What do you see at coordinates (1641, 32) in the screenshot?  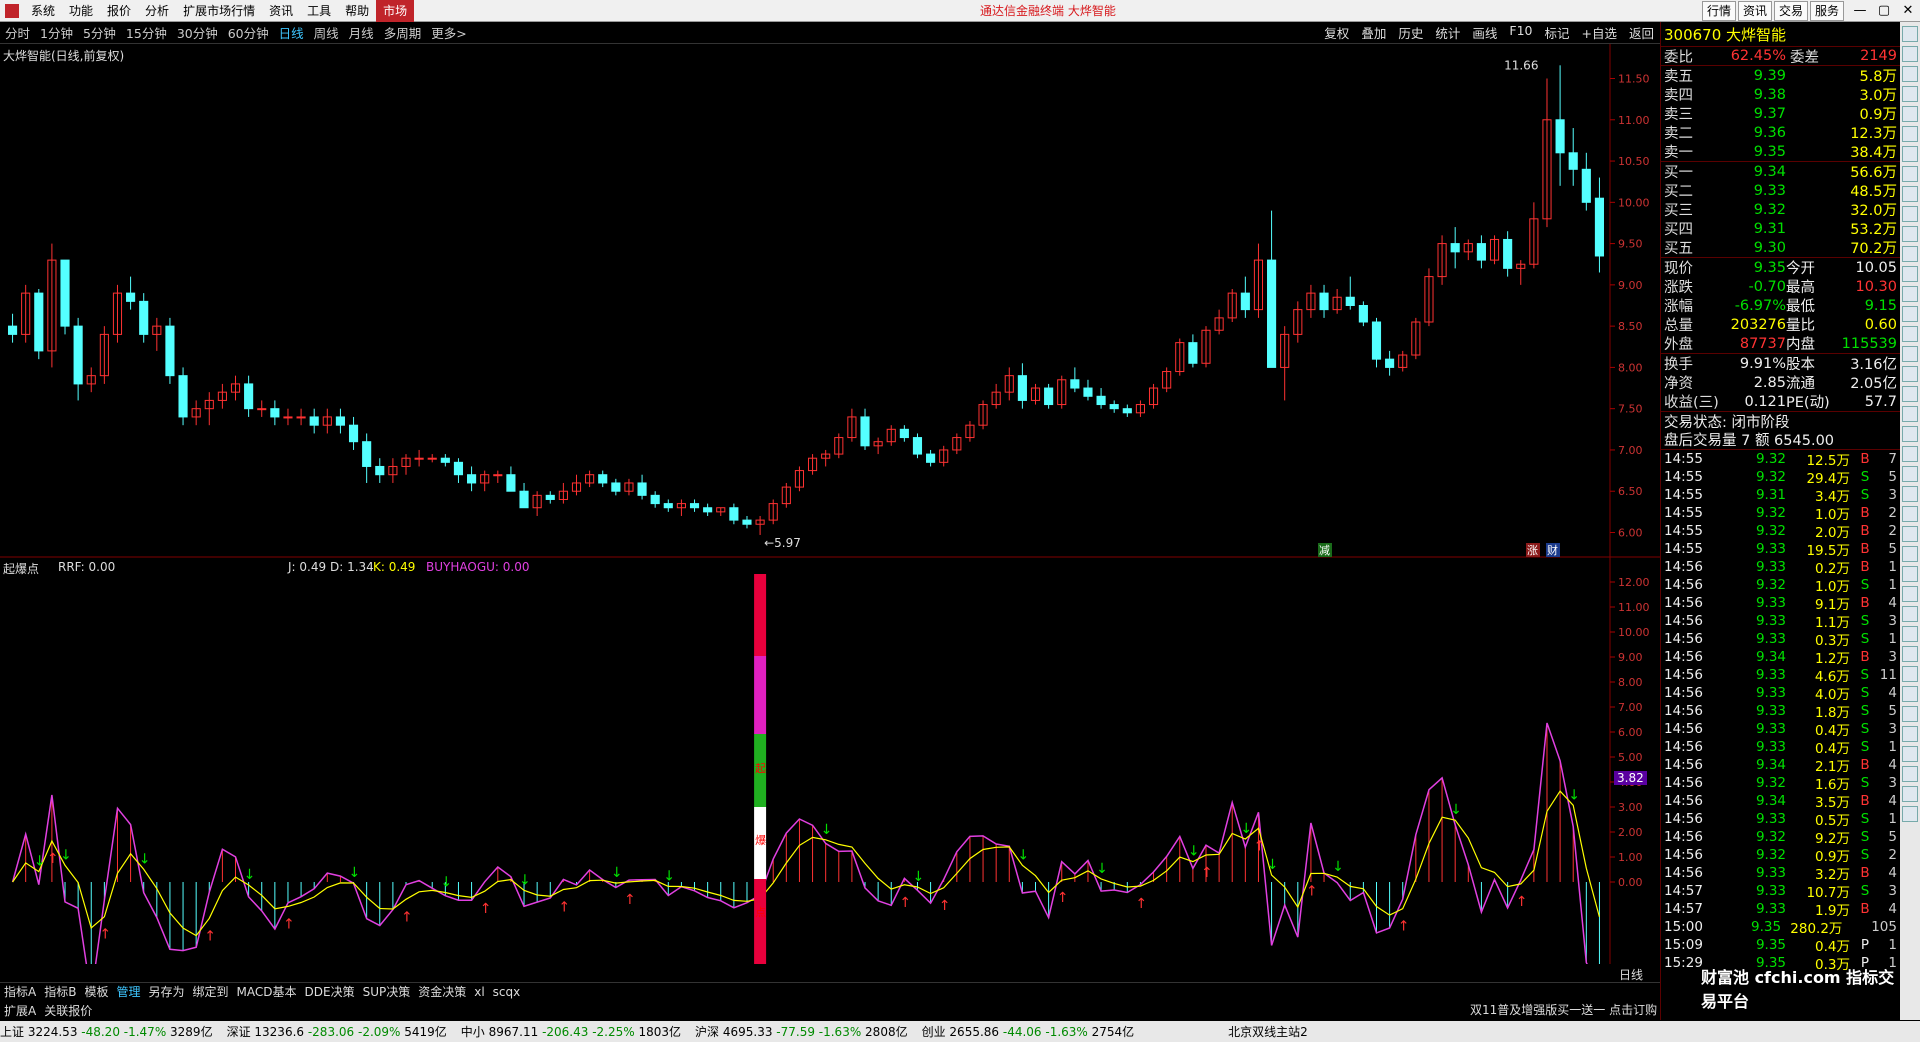 I see `tool-back: 返回` at bounding box center [1641, 32].